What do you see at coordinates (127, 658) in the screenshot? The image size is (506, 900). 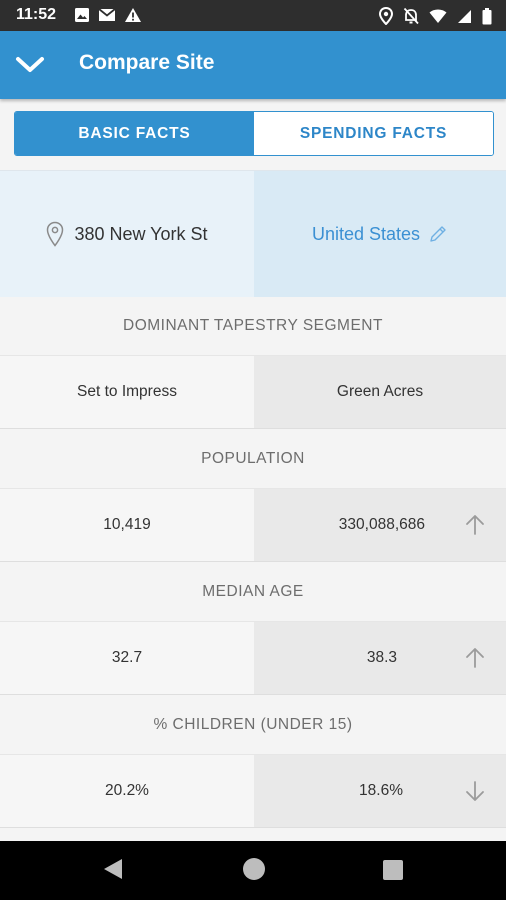 I see `left-value: 32.7` at bounding box center [127, 658].